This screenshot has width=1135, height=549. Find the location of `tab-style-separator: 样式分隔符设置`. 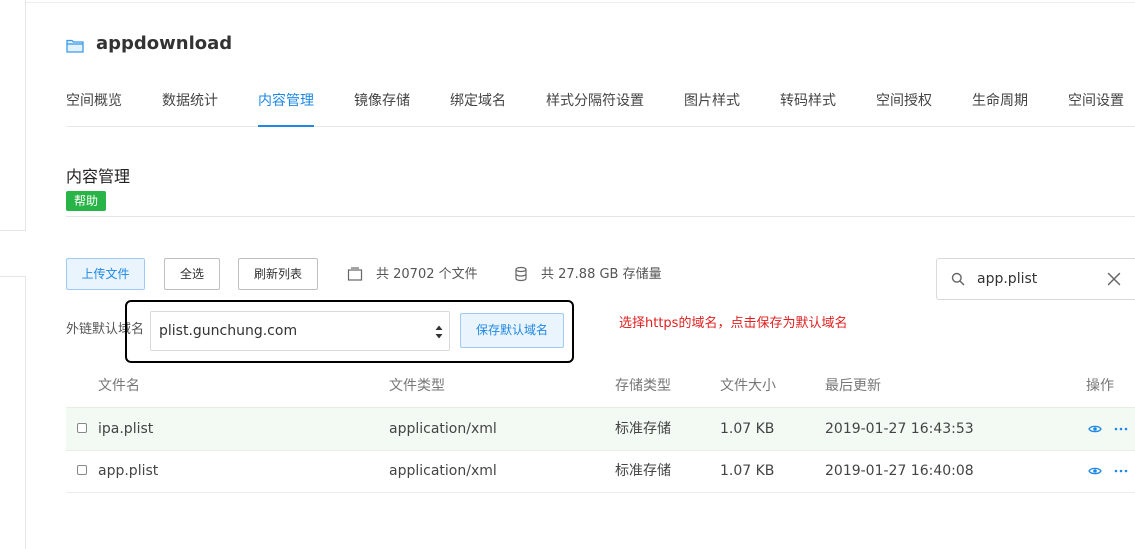

tab-style-separator: 样式分隔符设置 is located at coordinates (595, 101).